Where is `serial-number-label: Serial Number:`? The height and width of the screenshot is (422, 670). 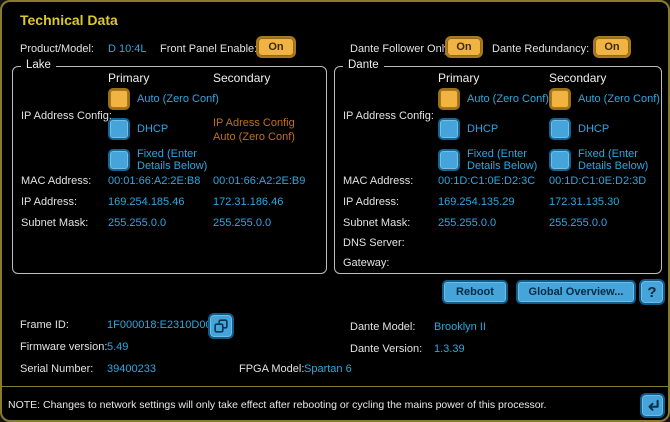
serial-number-label: Serial Number: is located at coordinates (57, 369).